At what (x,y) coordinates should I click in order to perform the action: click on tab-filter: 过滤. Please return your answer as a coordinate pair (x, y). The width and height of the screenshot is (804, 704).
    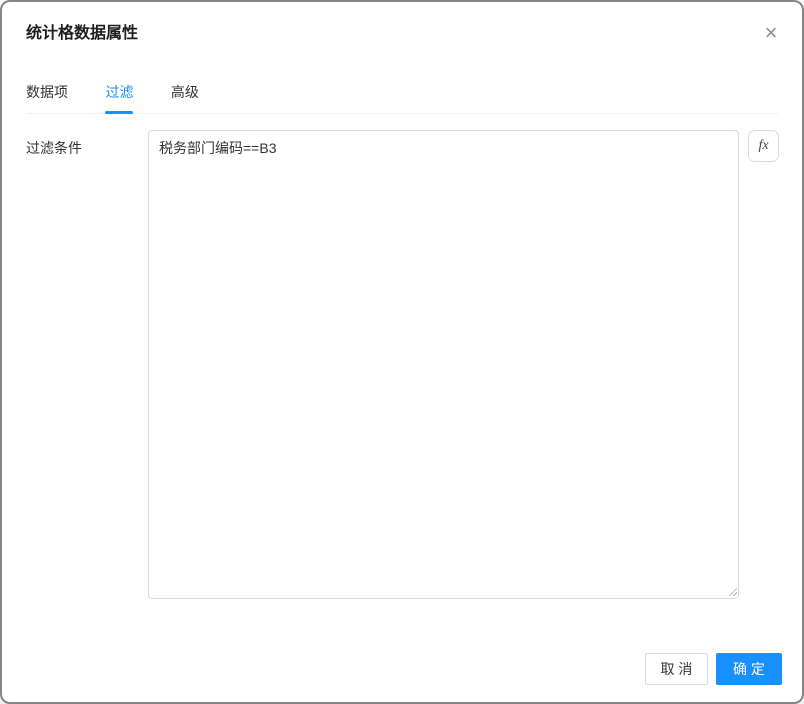
    Looking at the image, I should click on (119, 98).